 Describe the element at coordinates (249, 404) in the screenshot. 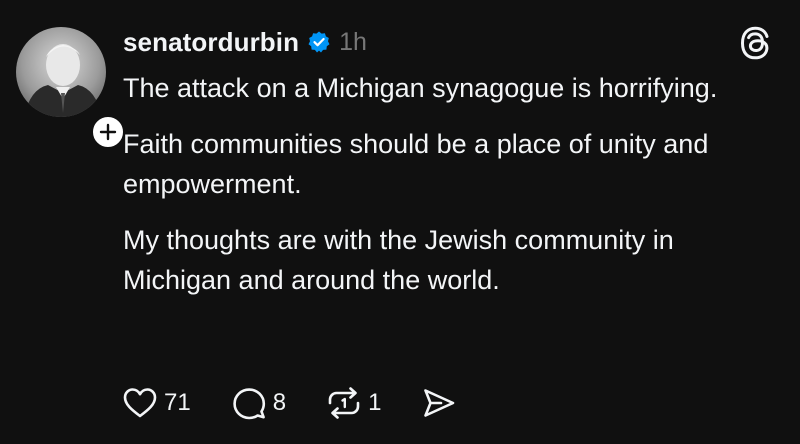

I see `speech-bubble-icon` at that location.